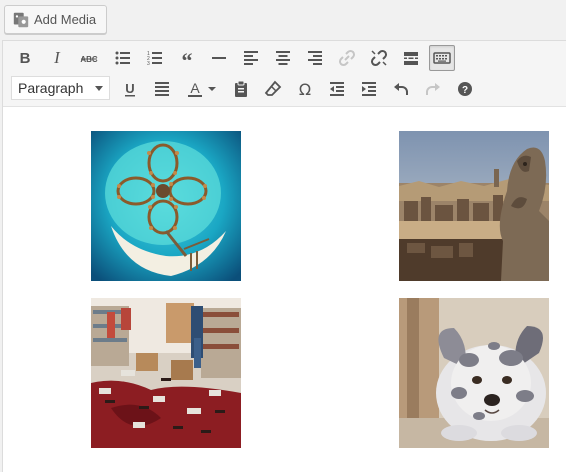 The image size is (566, 472). I want to click on remove-link-button, so click(379, 58).